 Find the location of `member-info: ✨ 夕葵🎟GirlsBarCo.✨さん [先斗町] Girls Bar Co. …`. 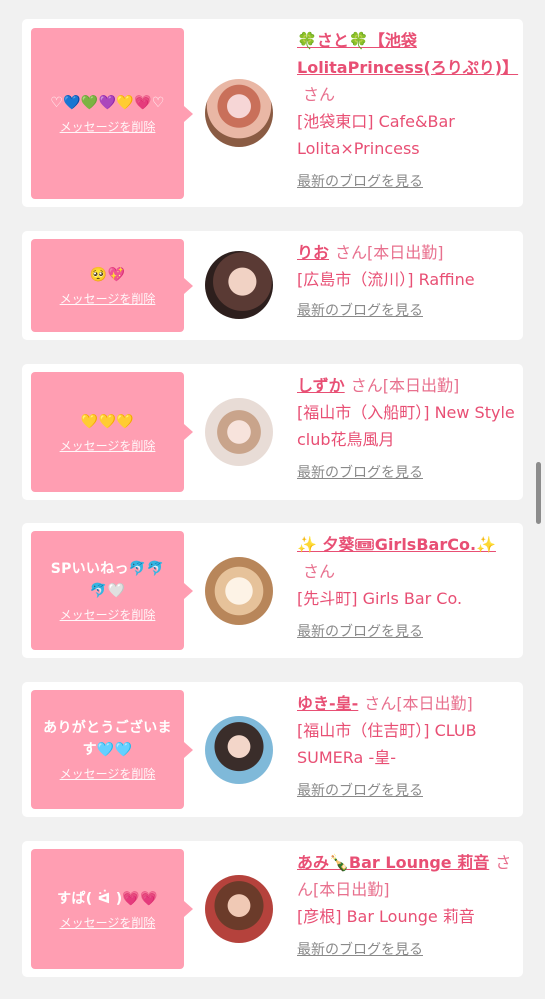

member-info: ✨ 夕葵🎟GirlsBarCo.✨さん [先斗町] Girls Bar Co. … is located at coordinates (406, 586).